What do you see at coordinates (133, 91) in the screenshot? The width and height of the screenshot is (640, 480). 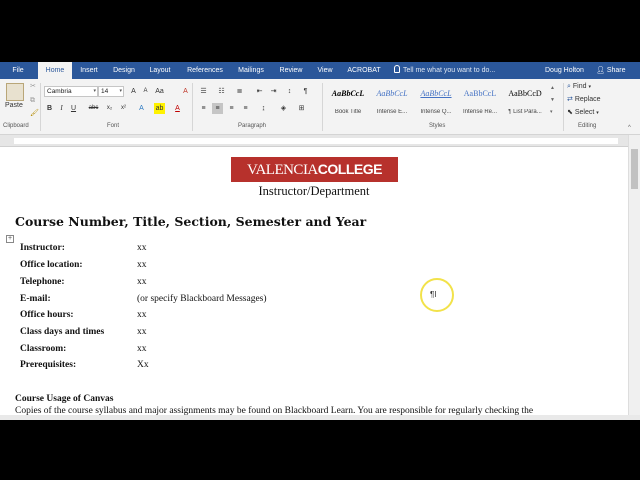 I see `grow-font-icon: A` at bounding box center [133, 91].